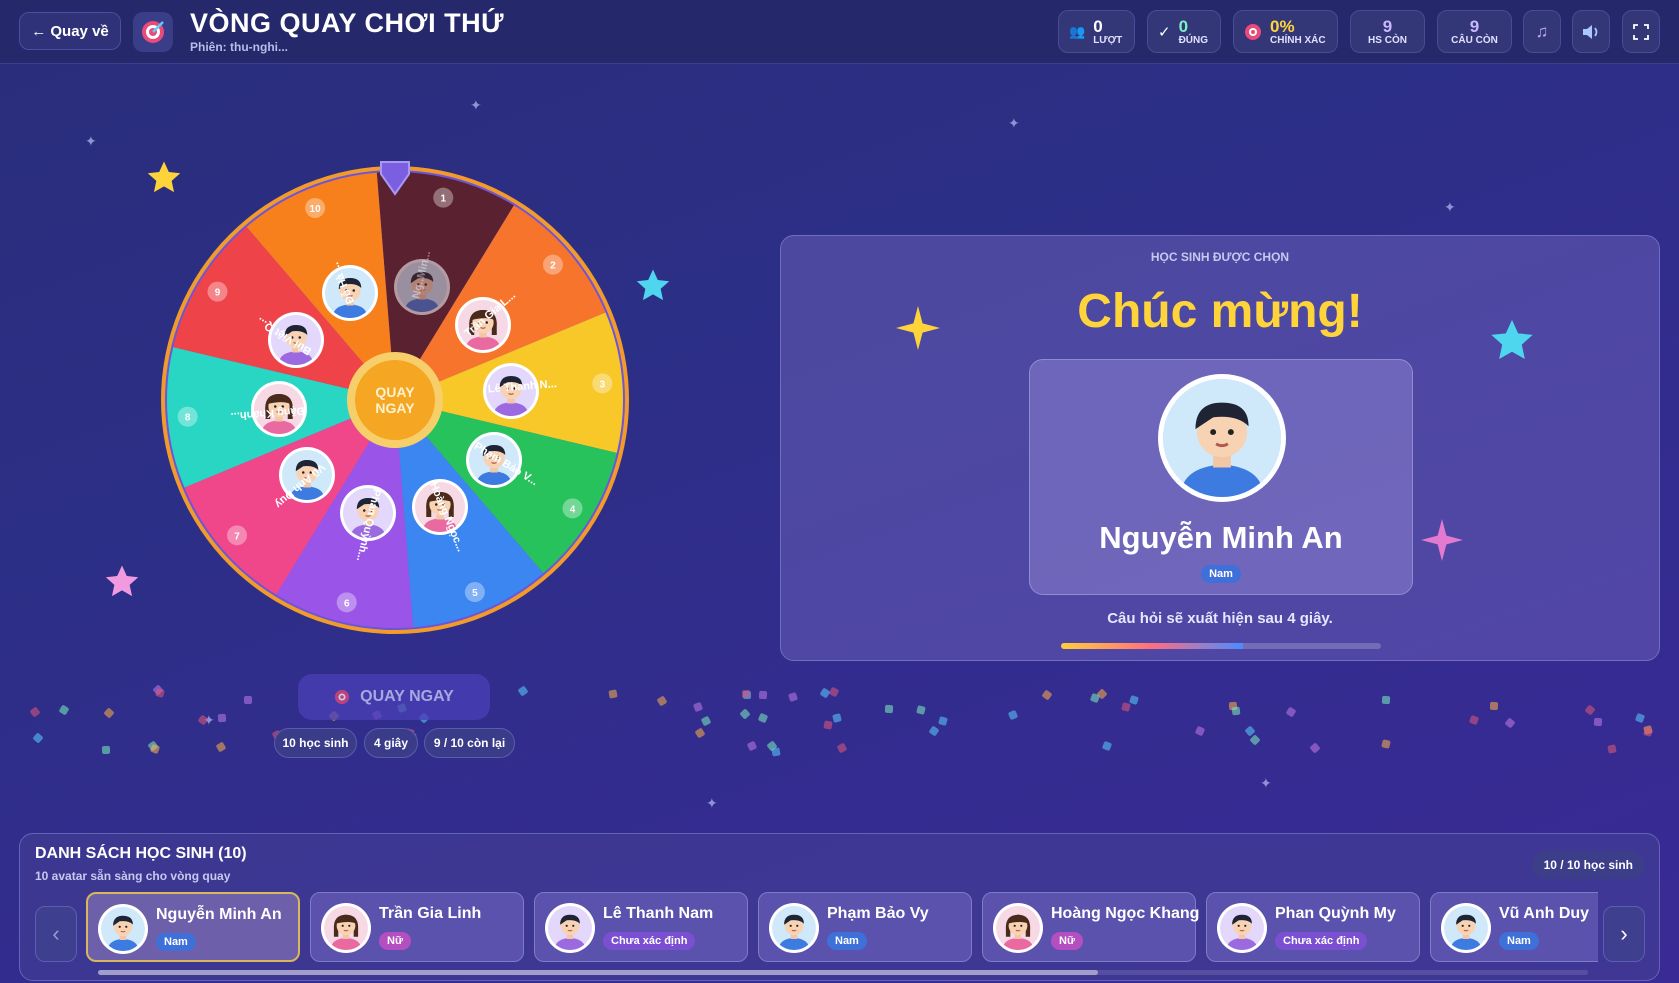  I want to click on segment-number-text: 6, so click(347, 603).